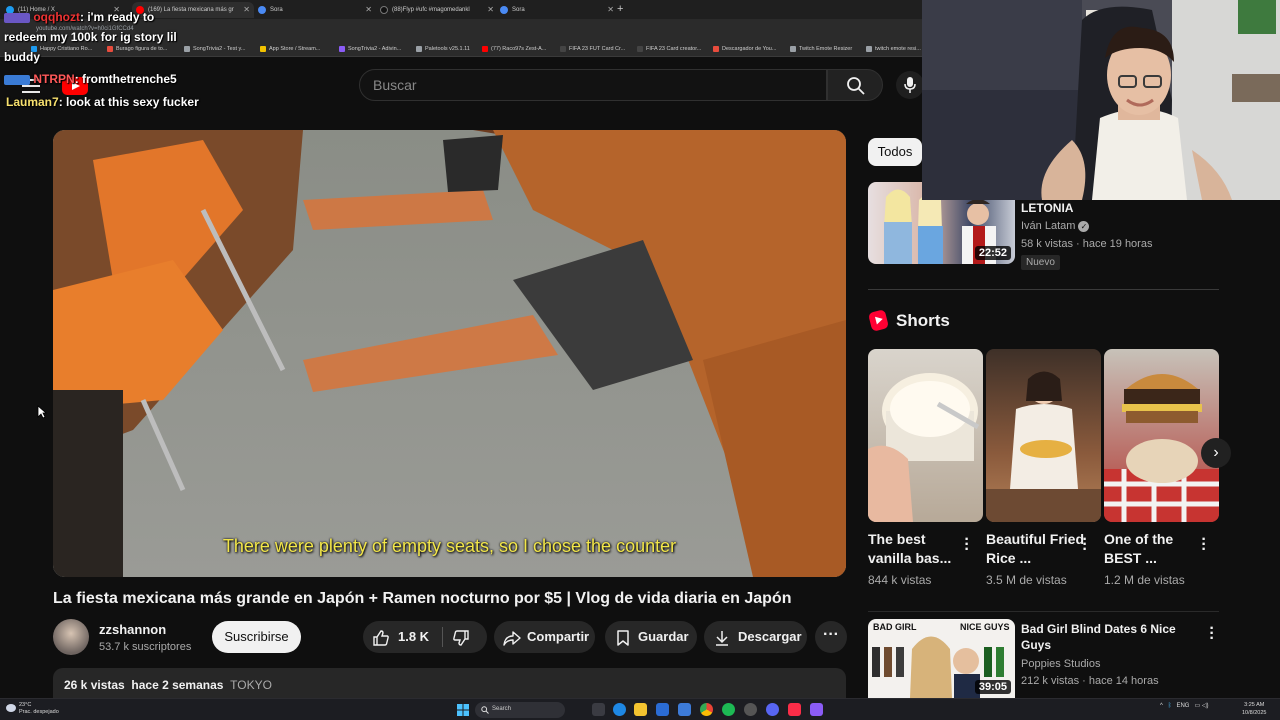 This screenshot has height=720, width=1280. Describe the element at coordinates (728, 709) in the screenshot. I see `spotify-icon` at that location.